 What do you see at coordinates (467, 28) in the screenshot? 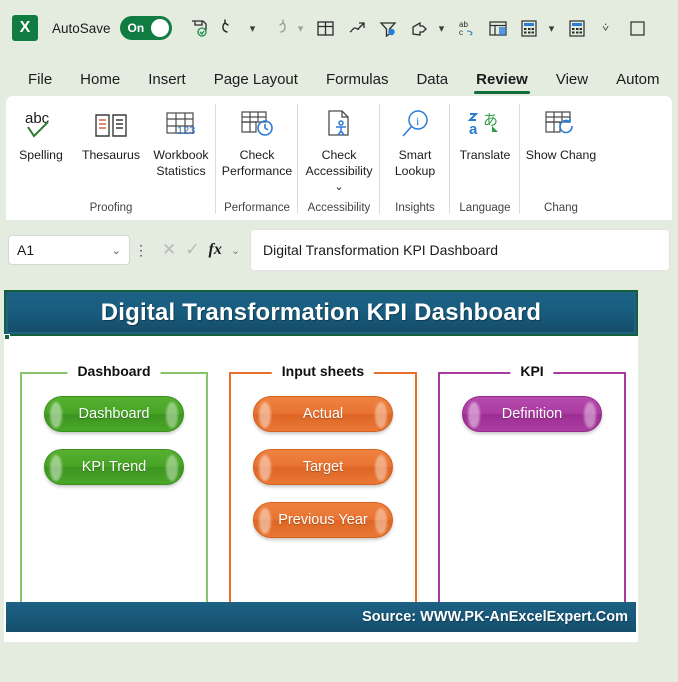
I see `spelling-abc-icon: ab c` at bounding box center [467, 28].